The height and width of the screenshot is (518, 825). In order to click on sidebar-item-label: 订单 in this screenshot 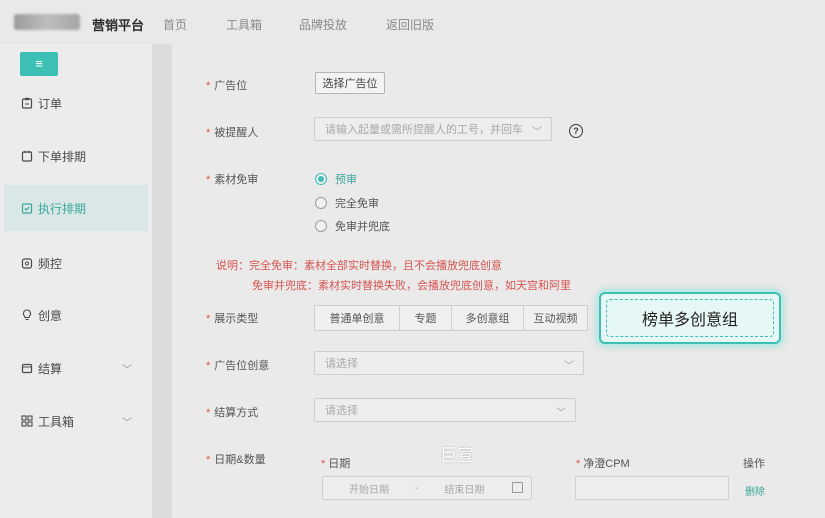, I will do `click(50, 103)`.